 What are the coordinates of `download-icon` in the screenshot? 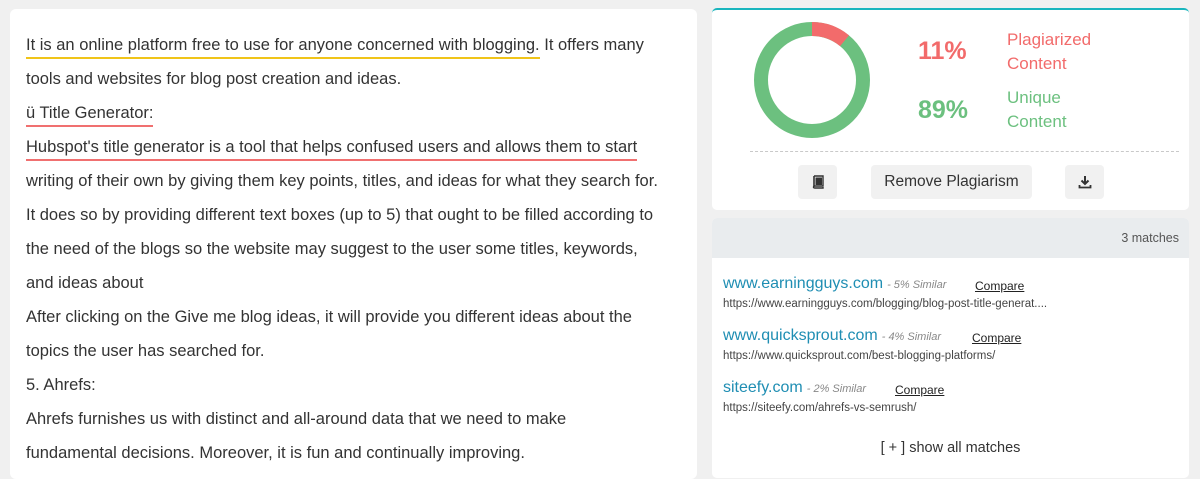 It's located at (1084, 182).